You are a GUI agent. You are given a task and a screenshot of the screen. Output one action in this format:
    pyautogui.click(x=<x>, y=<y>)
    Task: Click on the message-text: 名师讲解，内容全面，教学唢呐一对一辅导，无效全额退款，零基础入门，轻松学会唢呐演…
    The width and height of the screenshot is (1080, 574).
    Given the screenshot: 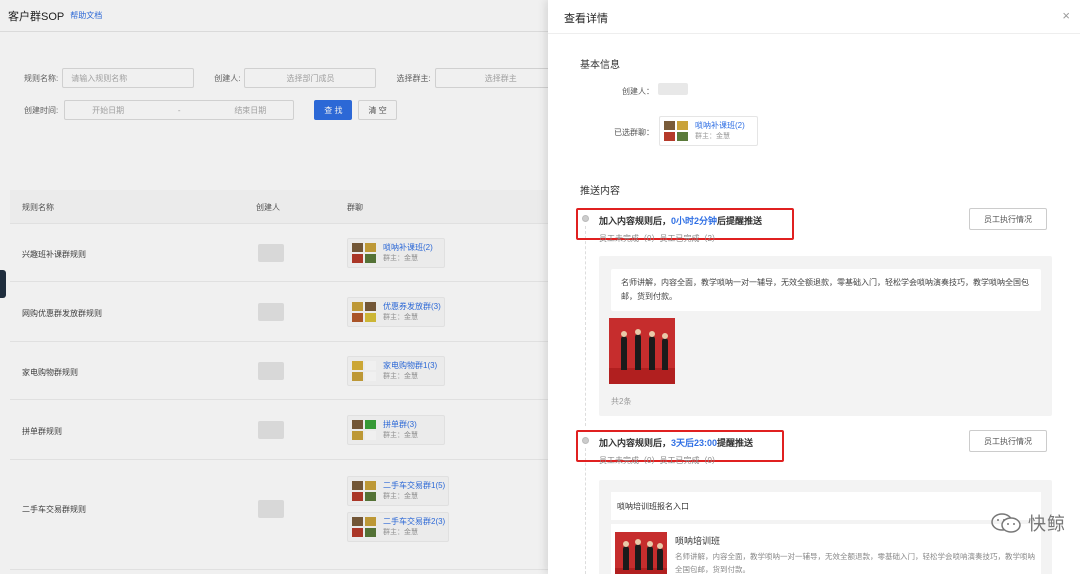 What is the action you would take?
    pyautogui.click(x=826, y=290)
    